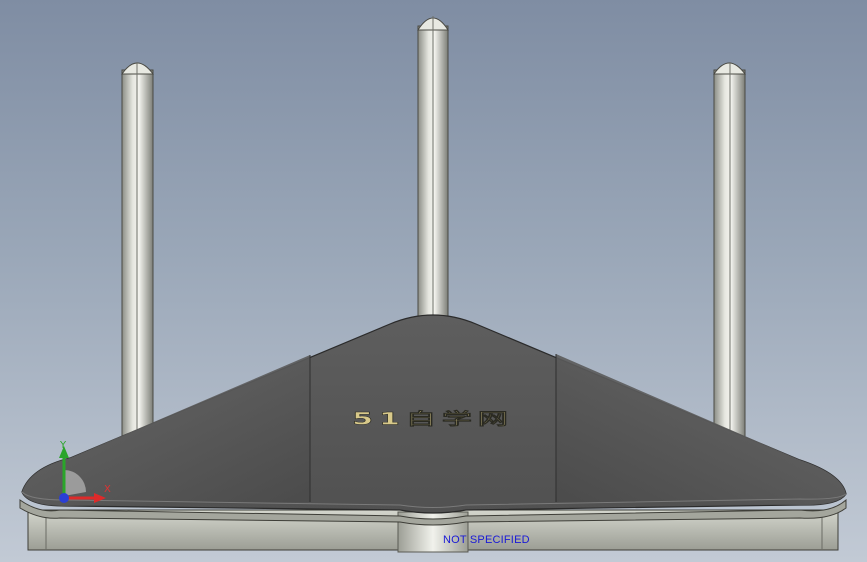 This screenshot has height=562, width=867. I want to click on x-axis-label: X, so click(107, 489).